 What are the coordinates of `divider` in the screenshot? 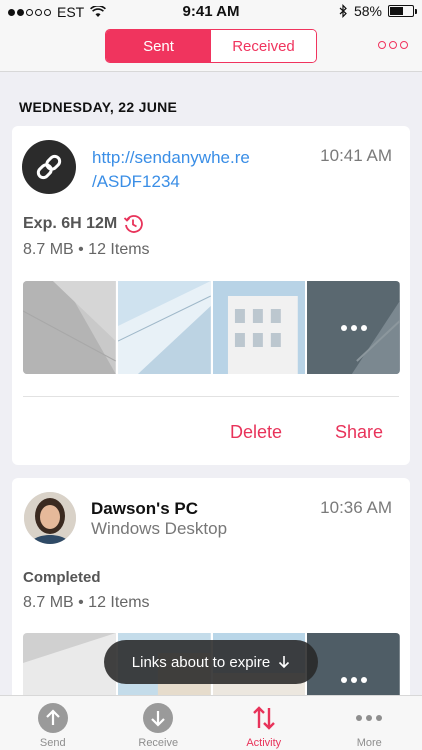 It's located at (211, 396).